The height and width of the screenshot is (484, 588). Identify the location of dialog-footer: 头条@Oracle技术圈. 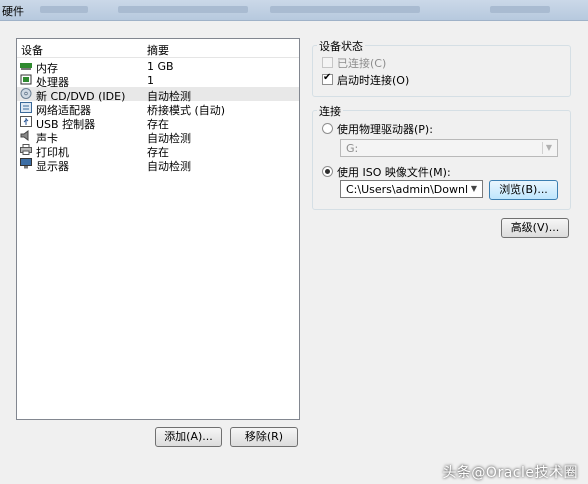
(294, 468).